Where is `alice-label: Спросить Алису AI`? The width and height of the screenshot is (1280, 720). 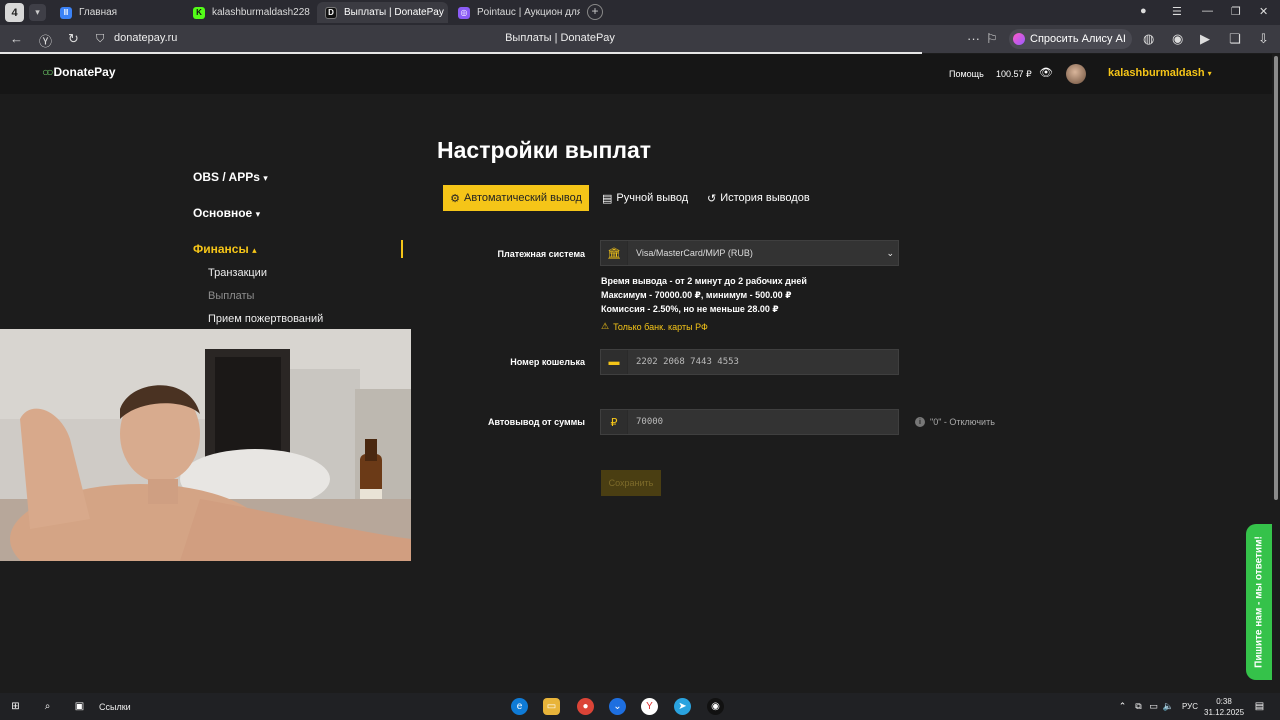
alice-label: Спросить Алису AI is located at coordinates (1078, 39).